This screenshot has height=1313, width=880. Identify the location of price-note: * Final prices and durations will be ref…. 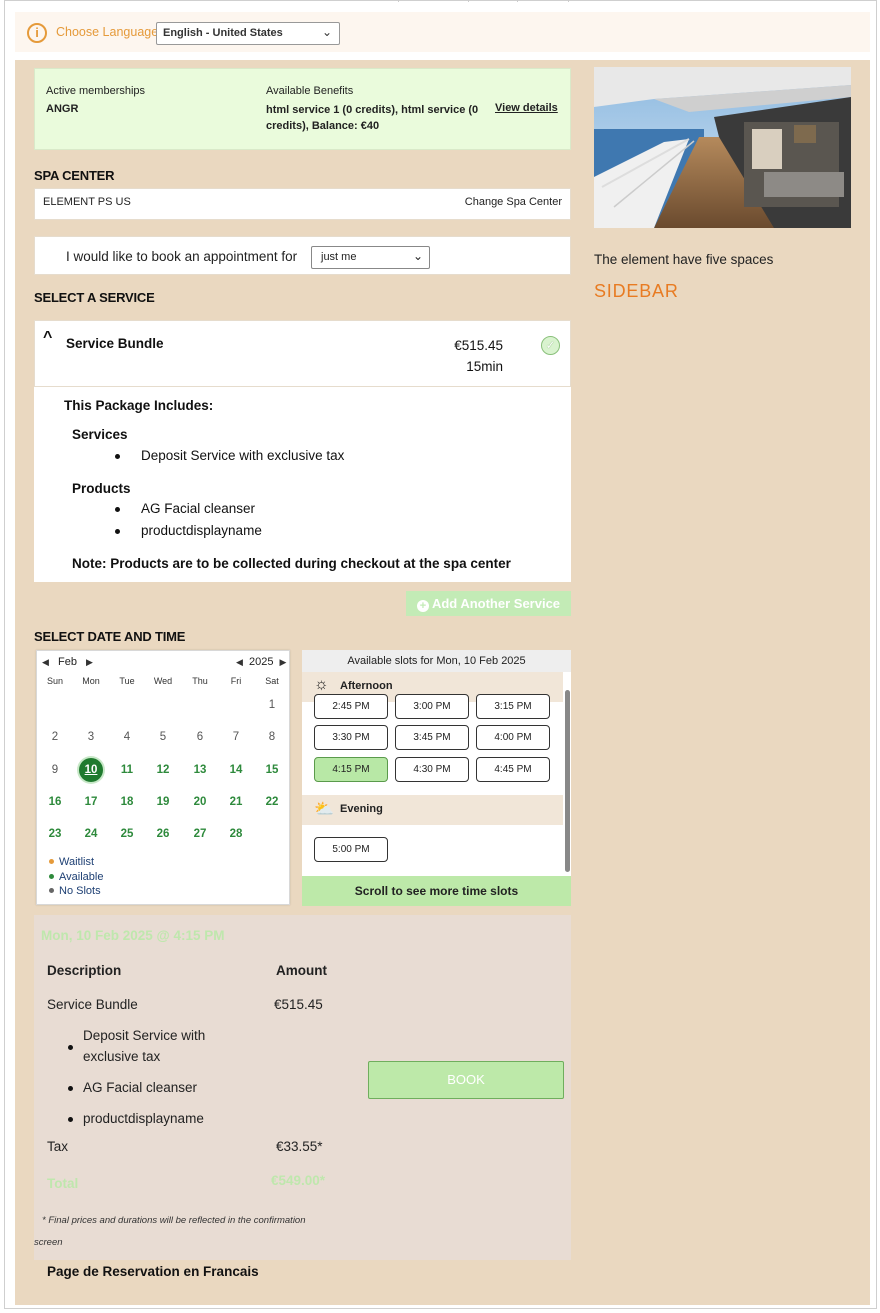
(174, 1220).